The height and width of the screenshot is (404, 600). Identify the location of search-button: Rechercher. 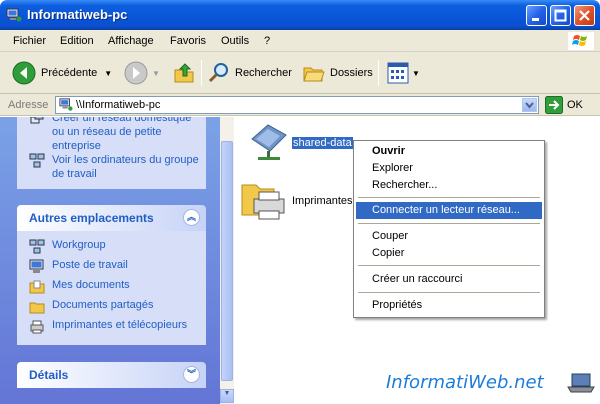
(249, 73).